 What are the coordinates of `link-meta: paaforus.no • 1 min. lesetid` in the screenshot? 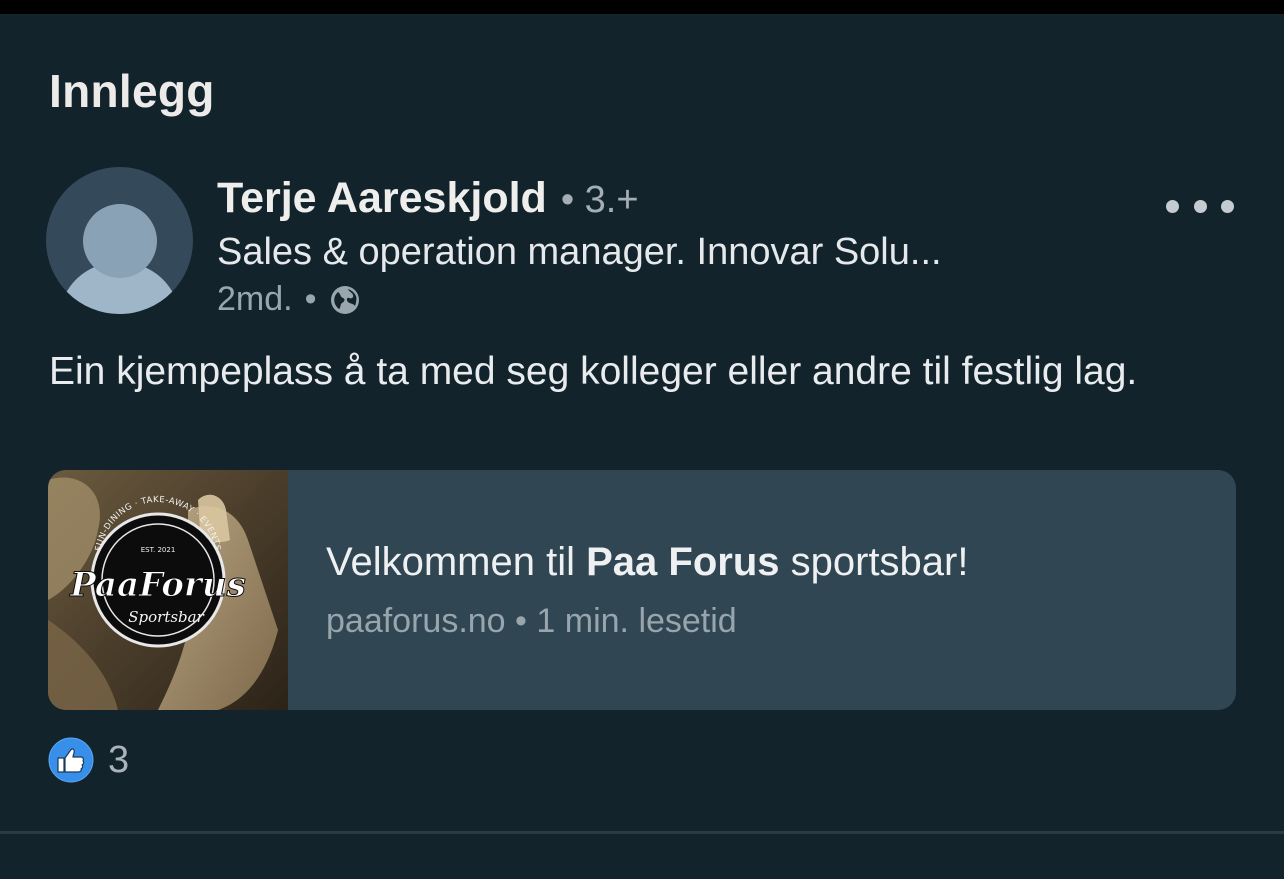 It's located at (531, 621).